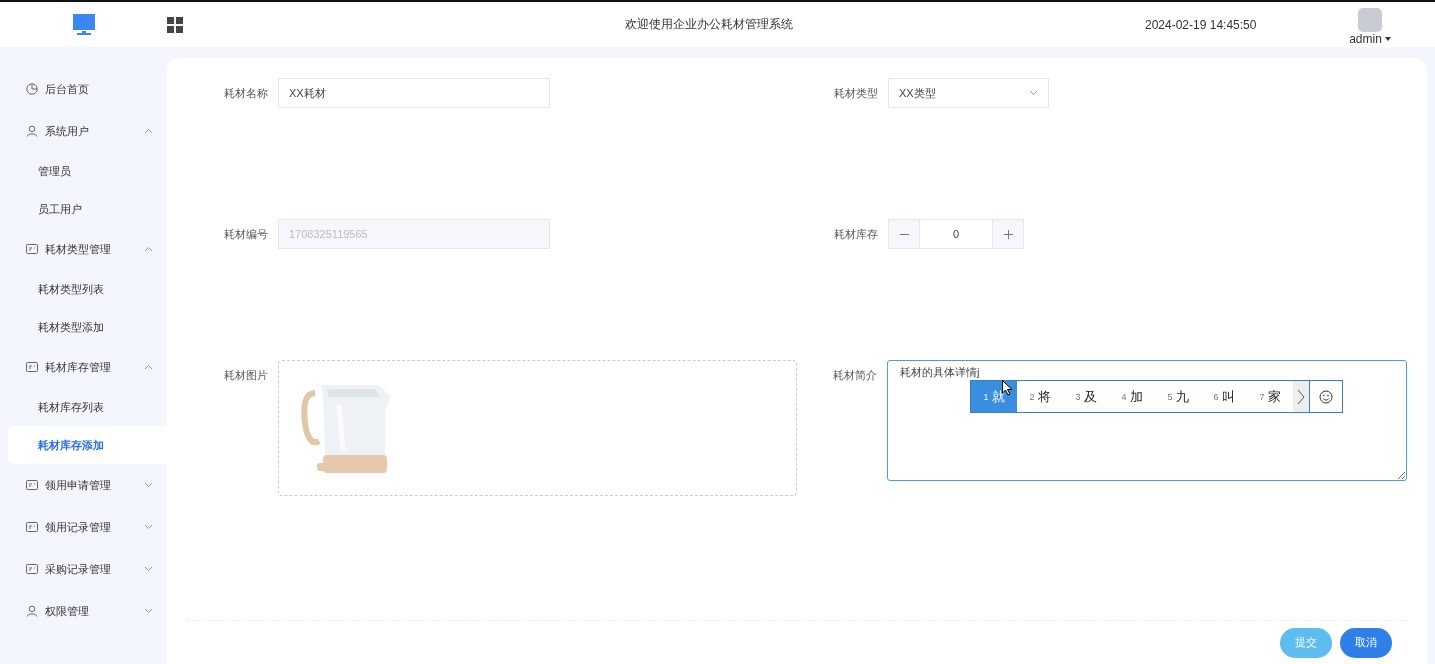 This screenshot has width=1435, height=664. I want to click on field-label: 耗材类型, so click(856, 93).